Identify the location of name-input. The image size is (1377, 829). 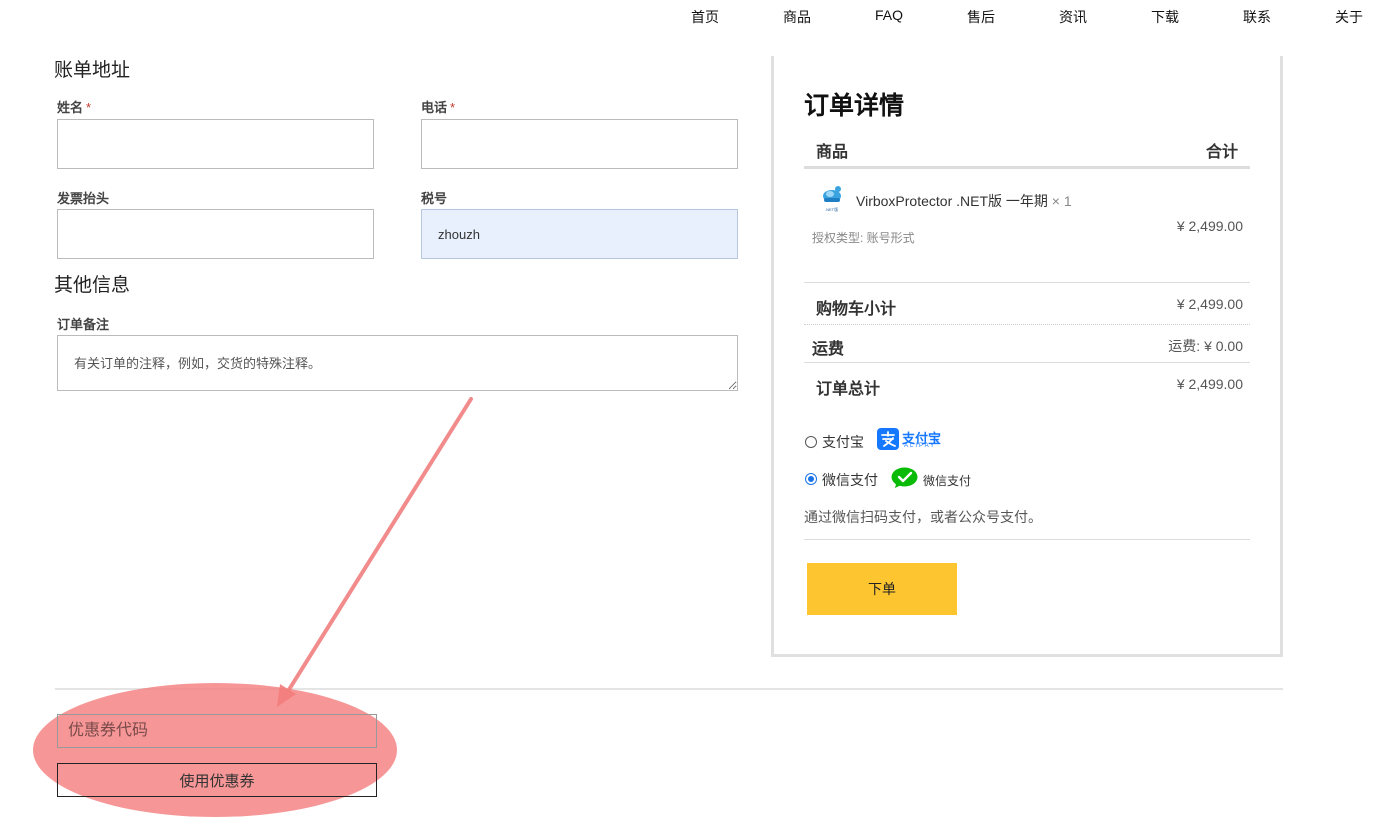
(215, 144).